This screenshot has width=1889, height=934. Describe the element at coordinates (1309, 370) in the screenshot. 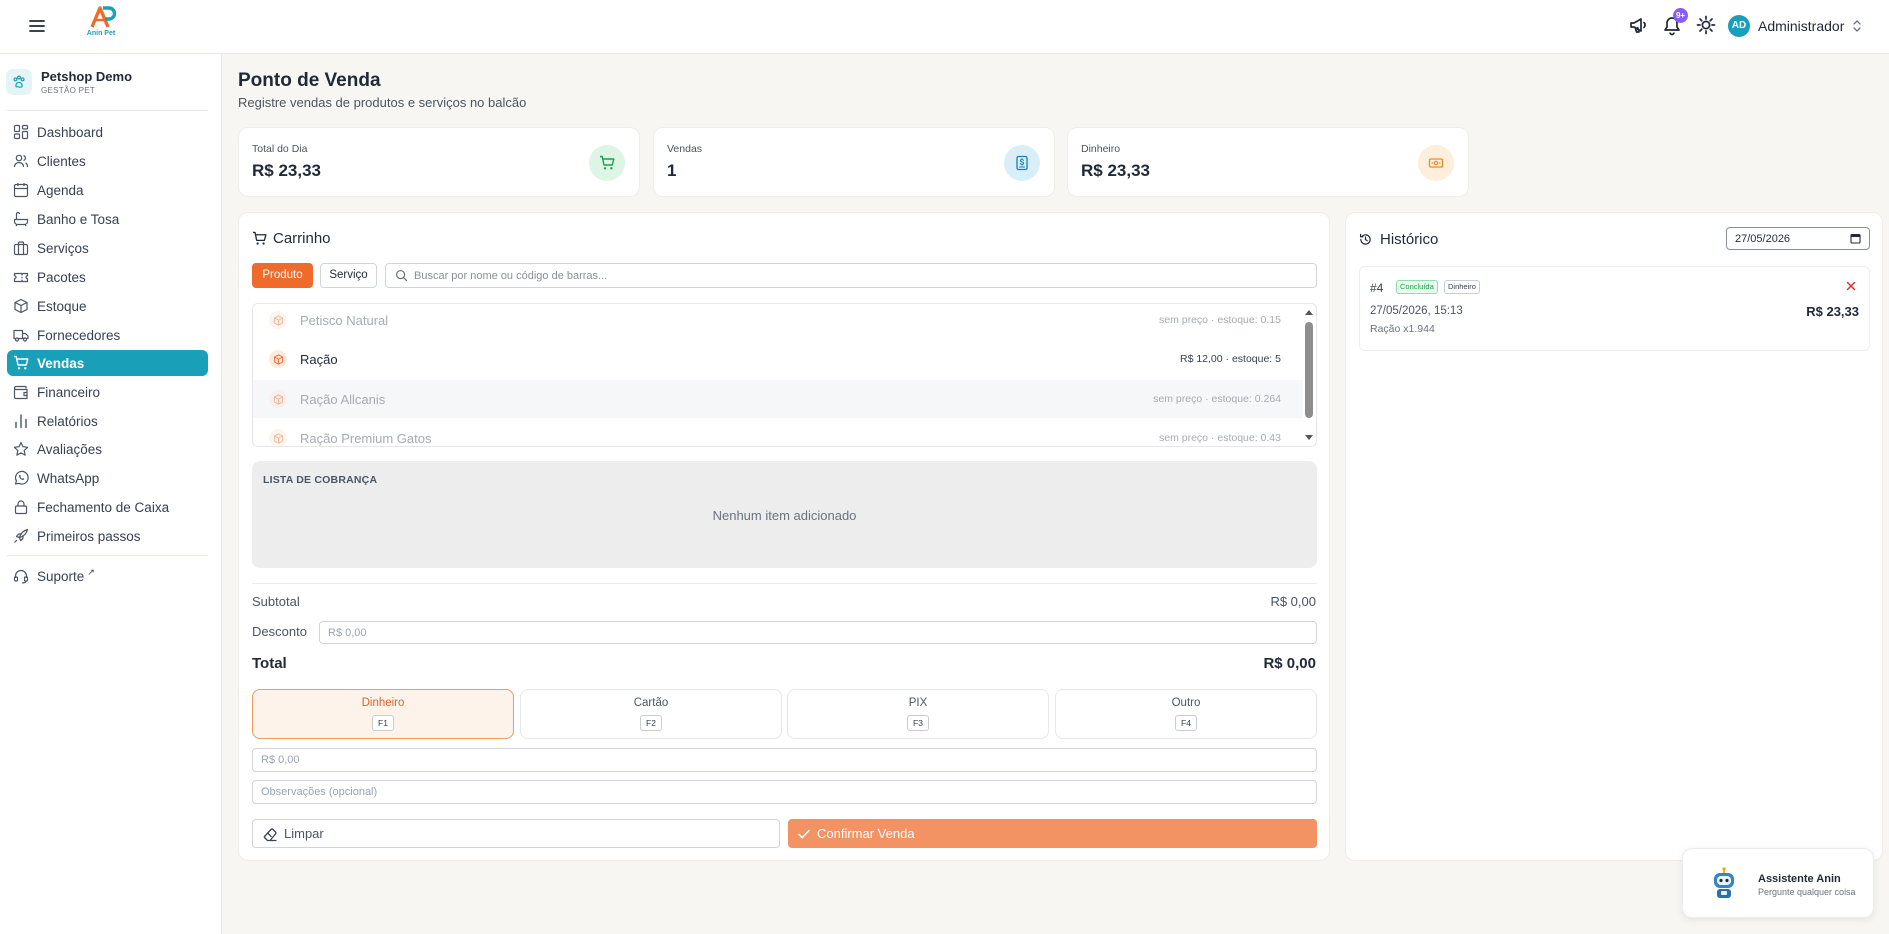

I see `scrollbar-thumb` at that location.